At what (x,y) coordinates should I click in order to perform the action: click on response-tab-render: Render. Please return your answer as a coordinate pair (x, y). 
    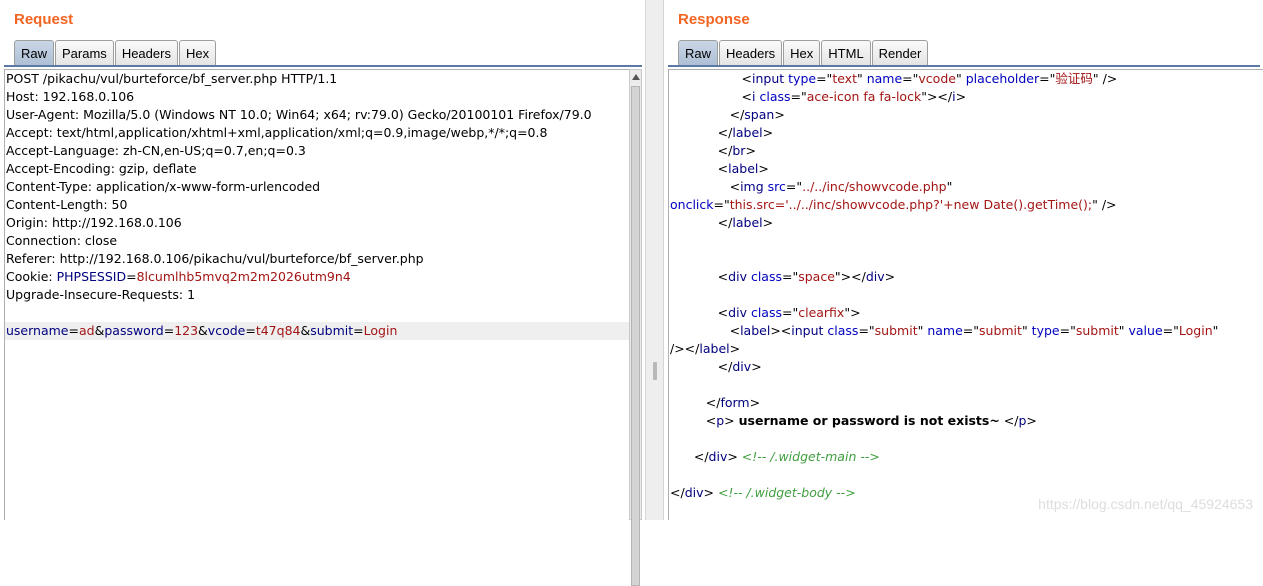
    Looking at the image, I should click on (900, 52).